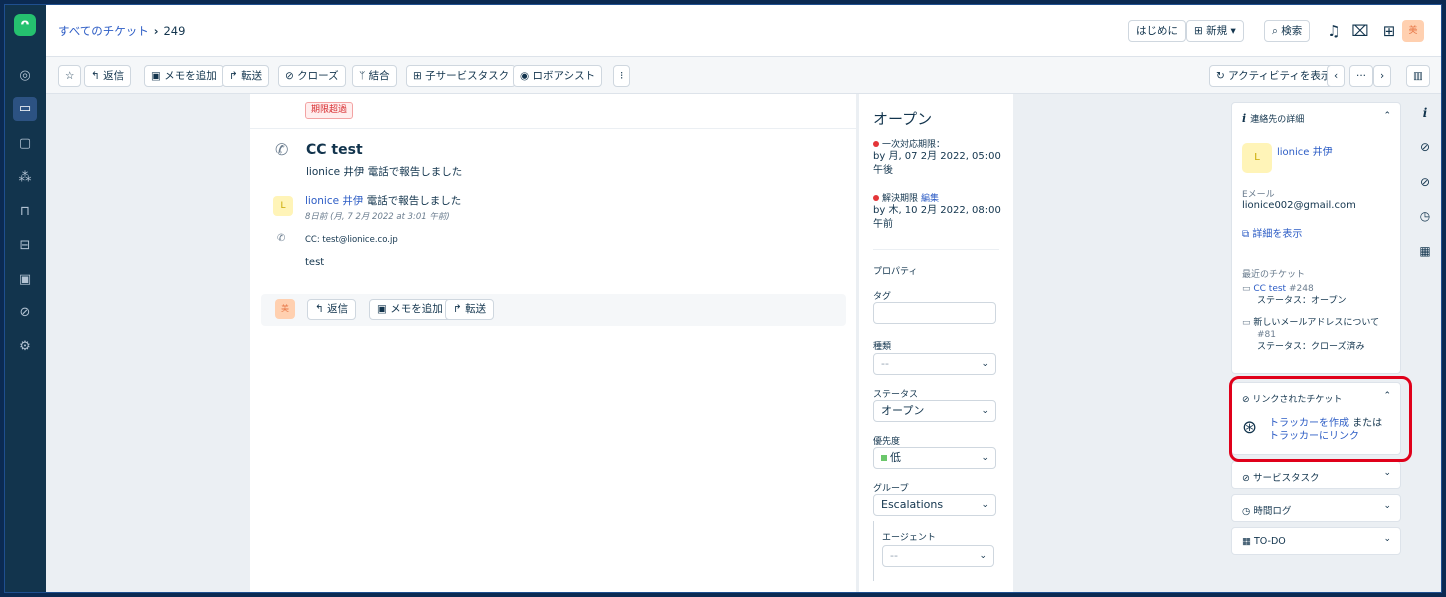 The height and width of the screenshot is (597, 1446). Describe the element at coordinates (937, 163) in the screenshot. I see `first-response-value: by 月, 07 2月 2022, 05:00 午後` at that location.